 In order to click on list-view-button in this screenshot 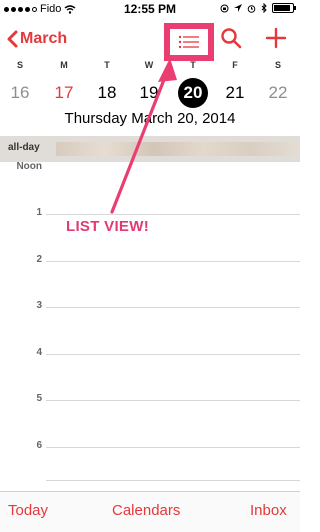, I will do `click(189, 42)`.